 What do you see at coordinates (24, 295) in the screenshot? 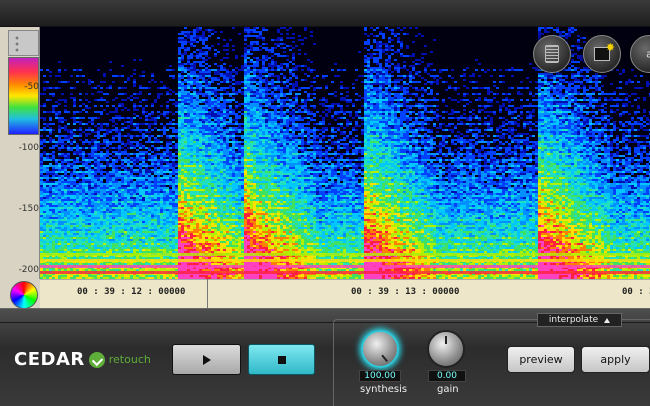
I see `color-wheel-icon` at bounding box center [24, 295].